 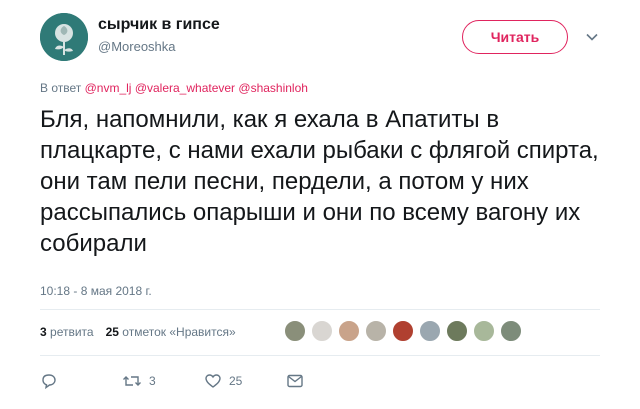 I want to click on chevron-down-icon, so click(x=592, y=37).